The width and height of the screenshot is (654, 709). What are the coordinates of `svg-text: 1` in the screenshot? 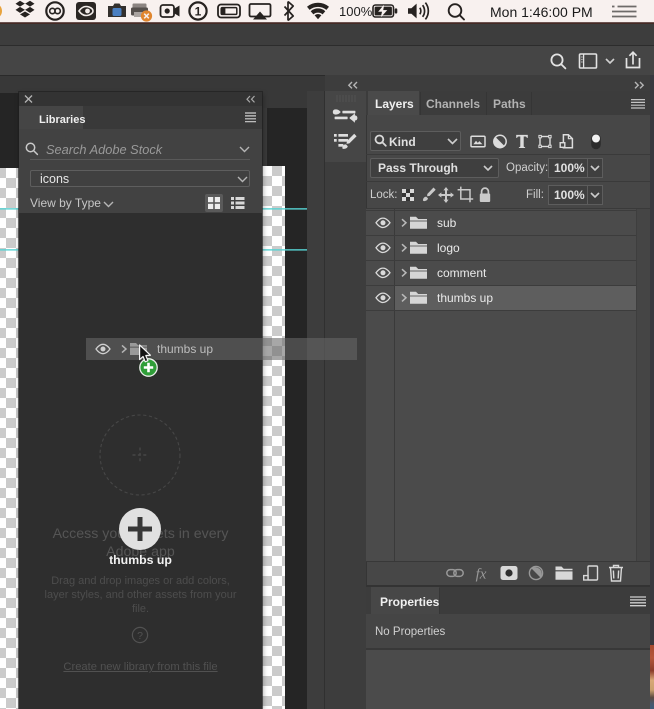 It's located at (198, 11).